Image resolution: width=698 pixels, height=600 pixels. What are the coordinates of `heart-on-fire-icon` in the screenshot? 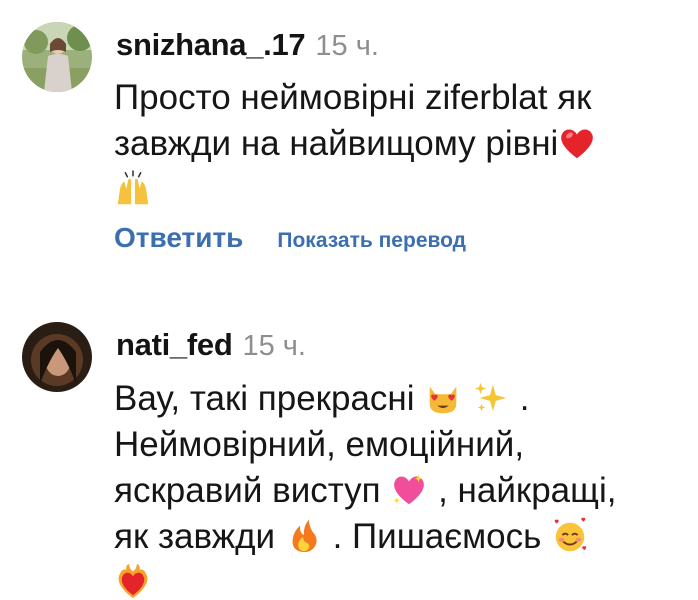 It's located at (133, 581).